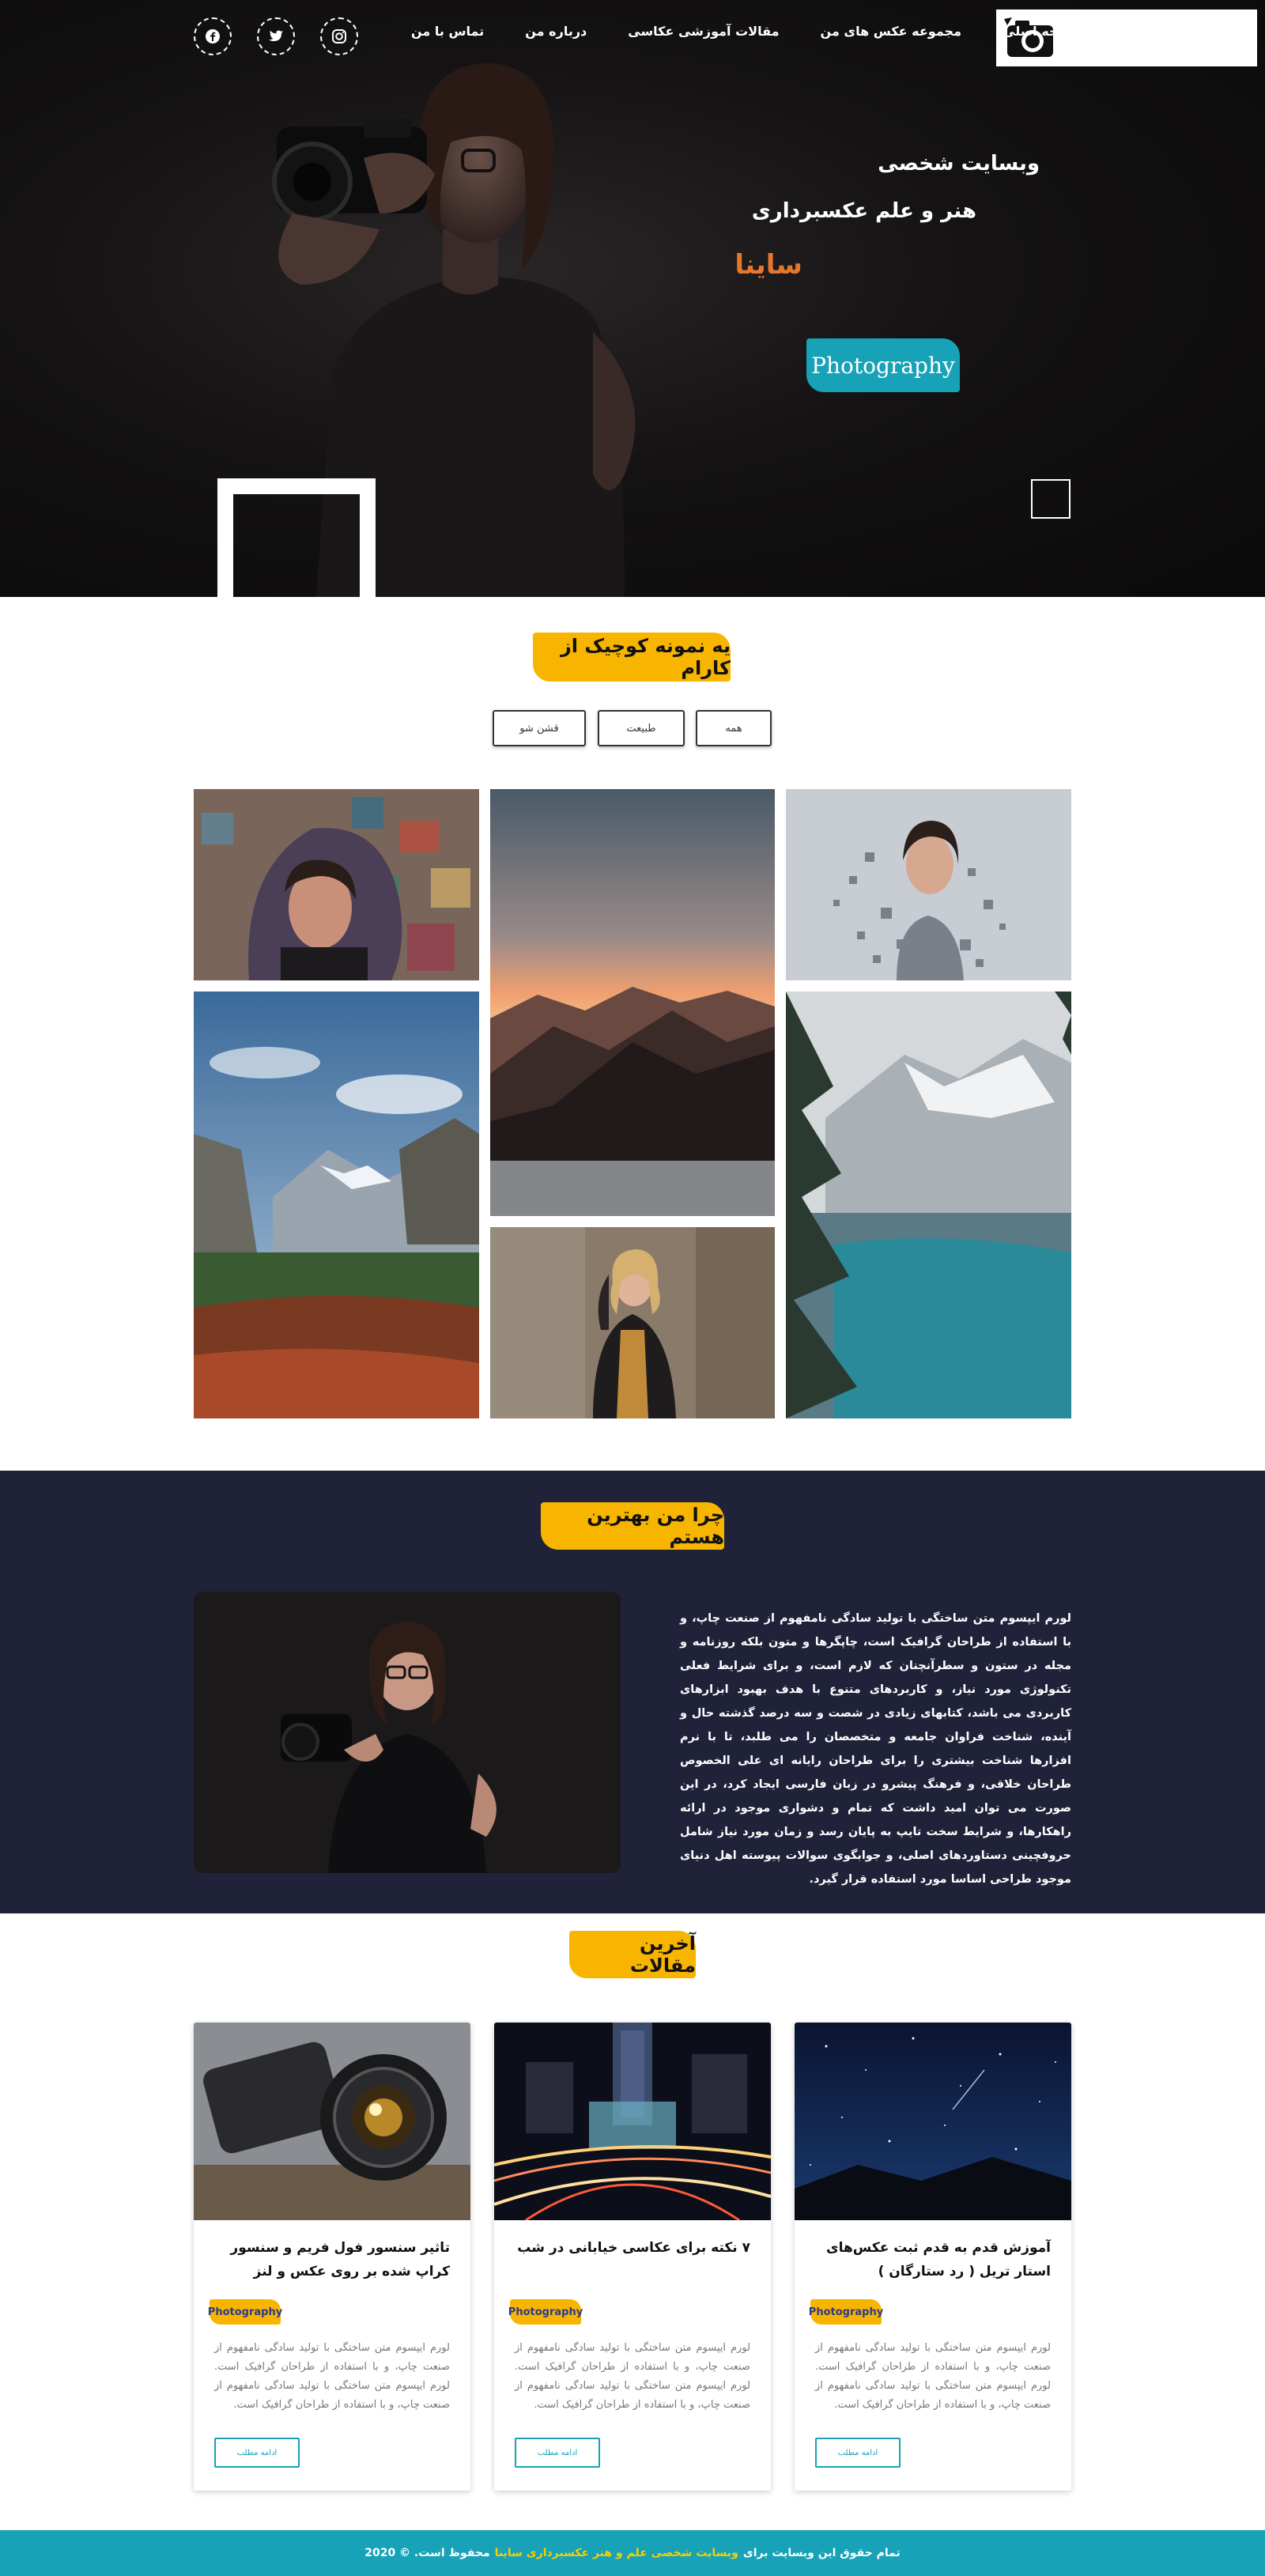  I want to click on filter-all-button: همه, so click(734, 728).